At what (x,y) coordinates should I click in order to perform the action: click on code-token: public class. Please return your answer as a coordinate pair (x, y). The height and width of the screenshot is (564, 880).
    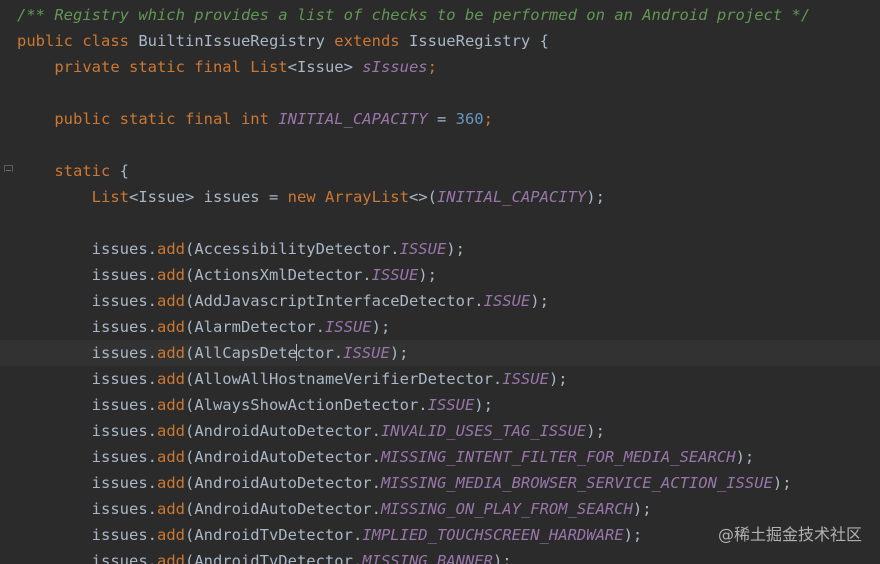
    Looking at the image, I should click on (78, 41).